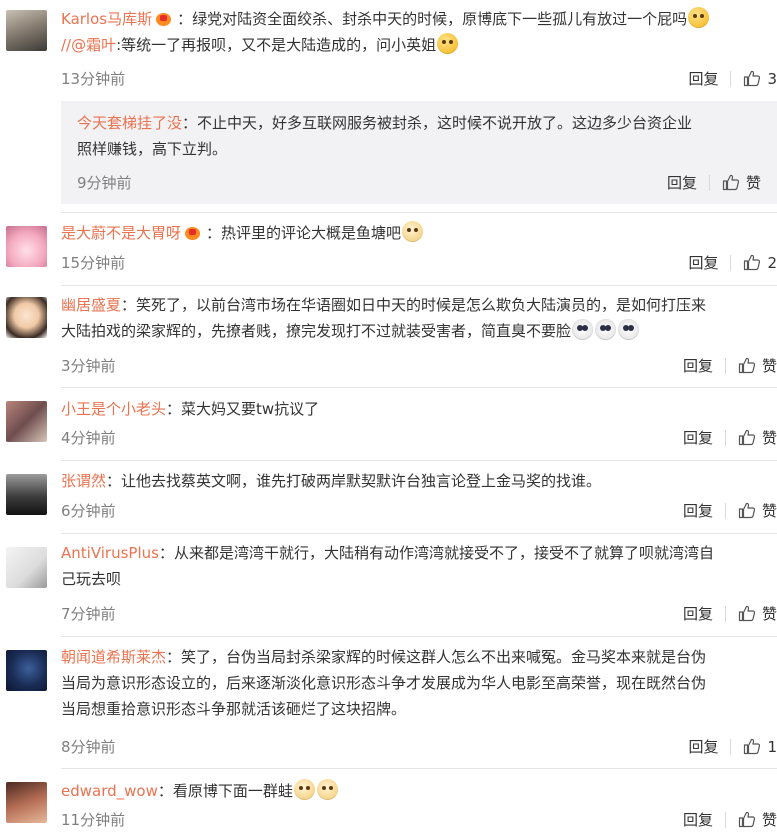  Describe the element at coordinates (772, 747) in the screenshot. I see `like-count: 1` at that location.